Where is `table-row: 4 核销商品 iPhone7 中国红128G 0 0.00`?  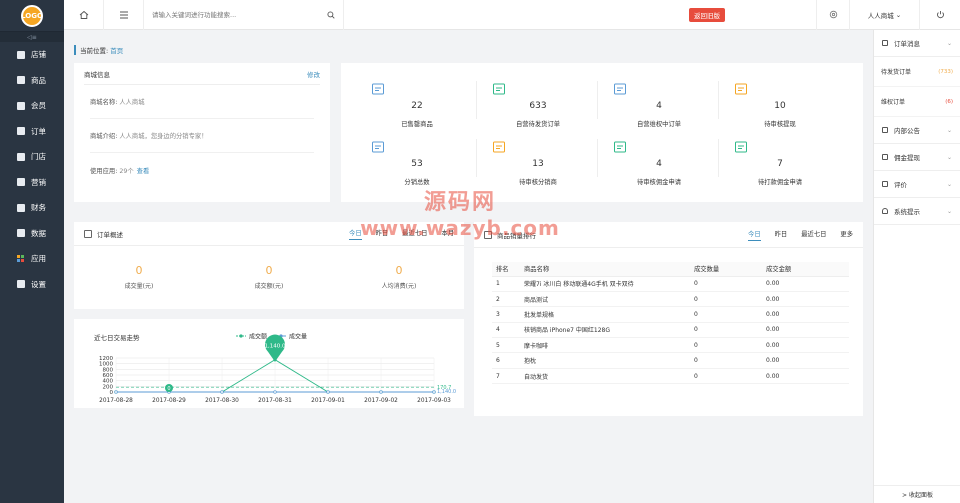 table-row: 4 核销商品 iPhone7 中国红128G 0 0.00 is located at coordinates (670, 330).